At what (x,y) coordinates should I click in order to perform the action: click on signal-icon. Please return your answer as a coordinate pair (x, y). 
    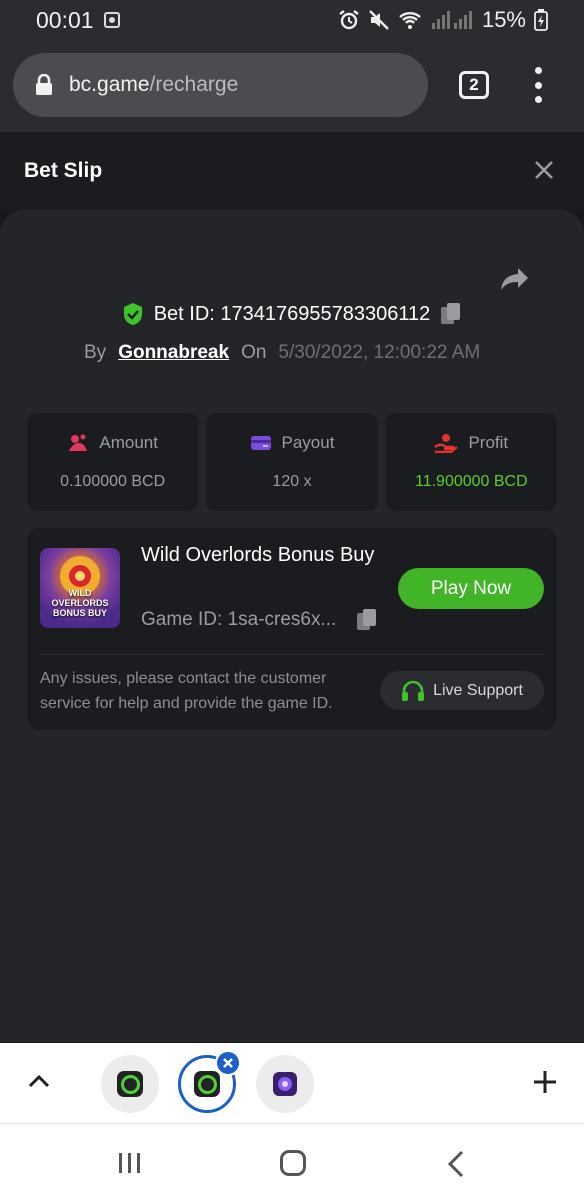
    Looking at the image, I should click on (451, 20).